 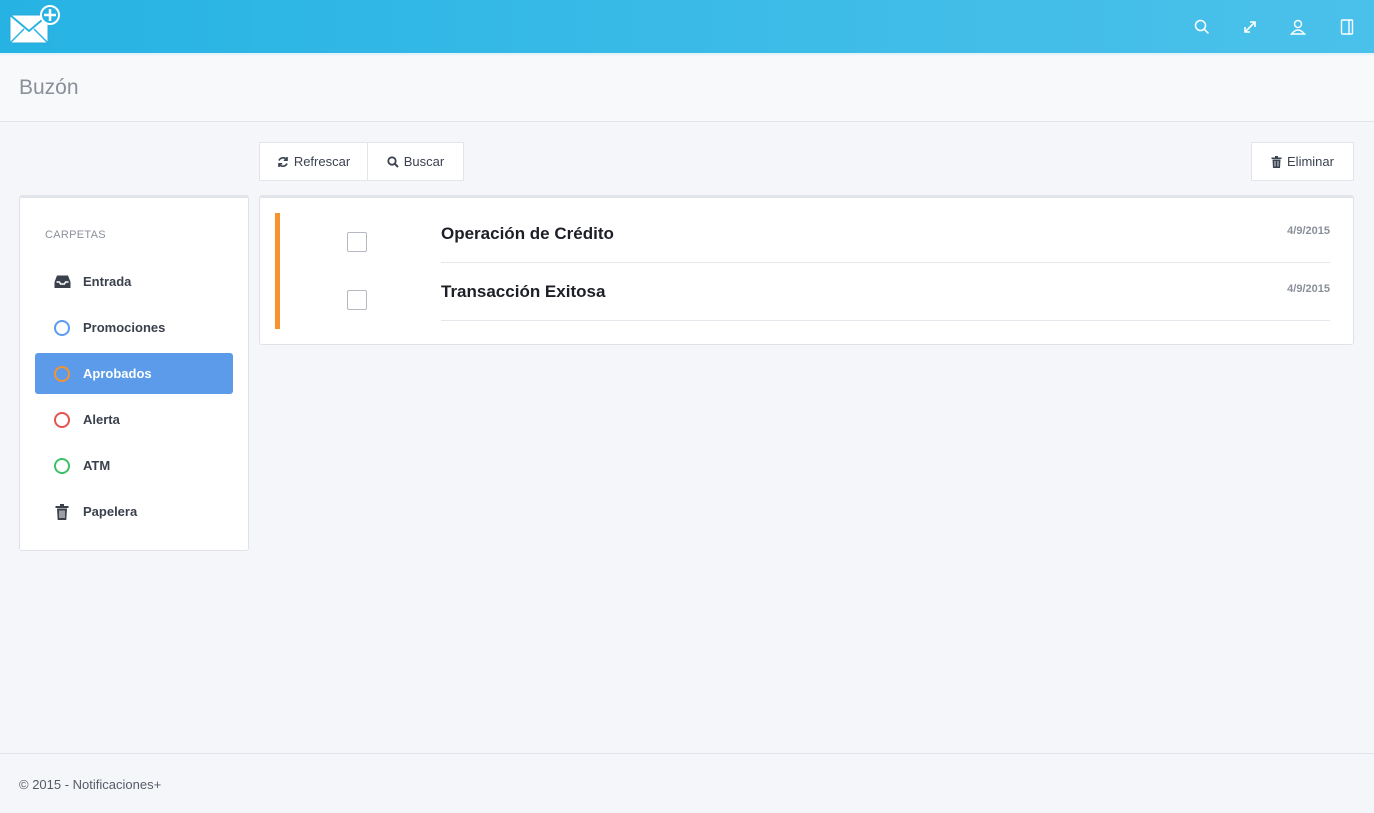 What do you see at coordinates (90, 784) in the screenshot?
I see `copyright-text: © 2015 - Notificaciones+` at bounding box center [90, 784].